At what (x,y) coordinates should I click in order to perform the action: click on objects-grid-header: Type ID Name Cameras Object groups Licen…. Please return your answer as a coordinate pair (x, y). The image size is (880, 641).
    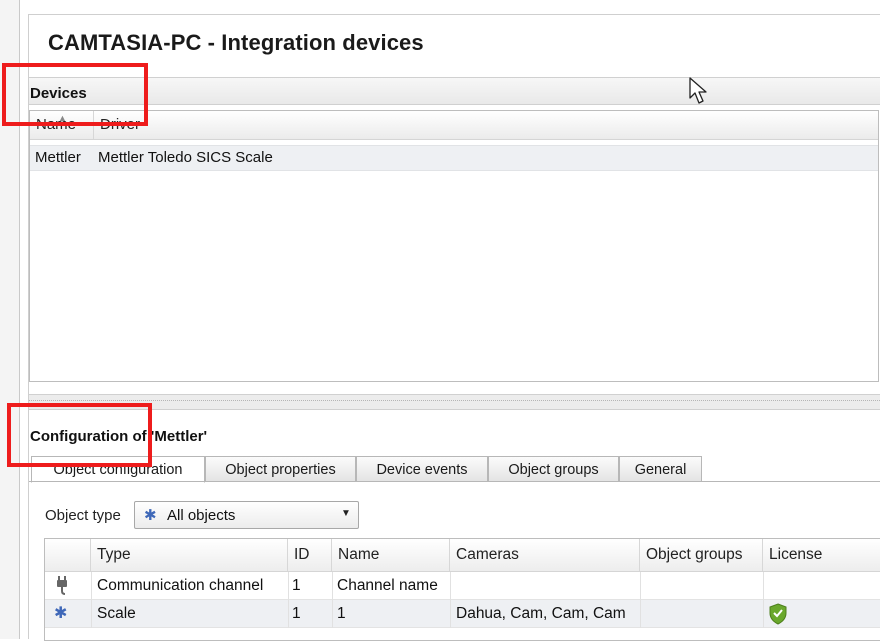
    Looking at the image, I should click on (462, 555).